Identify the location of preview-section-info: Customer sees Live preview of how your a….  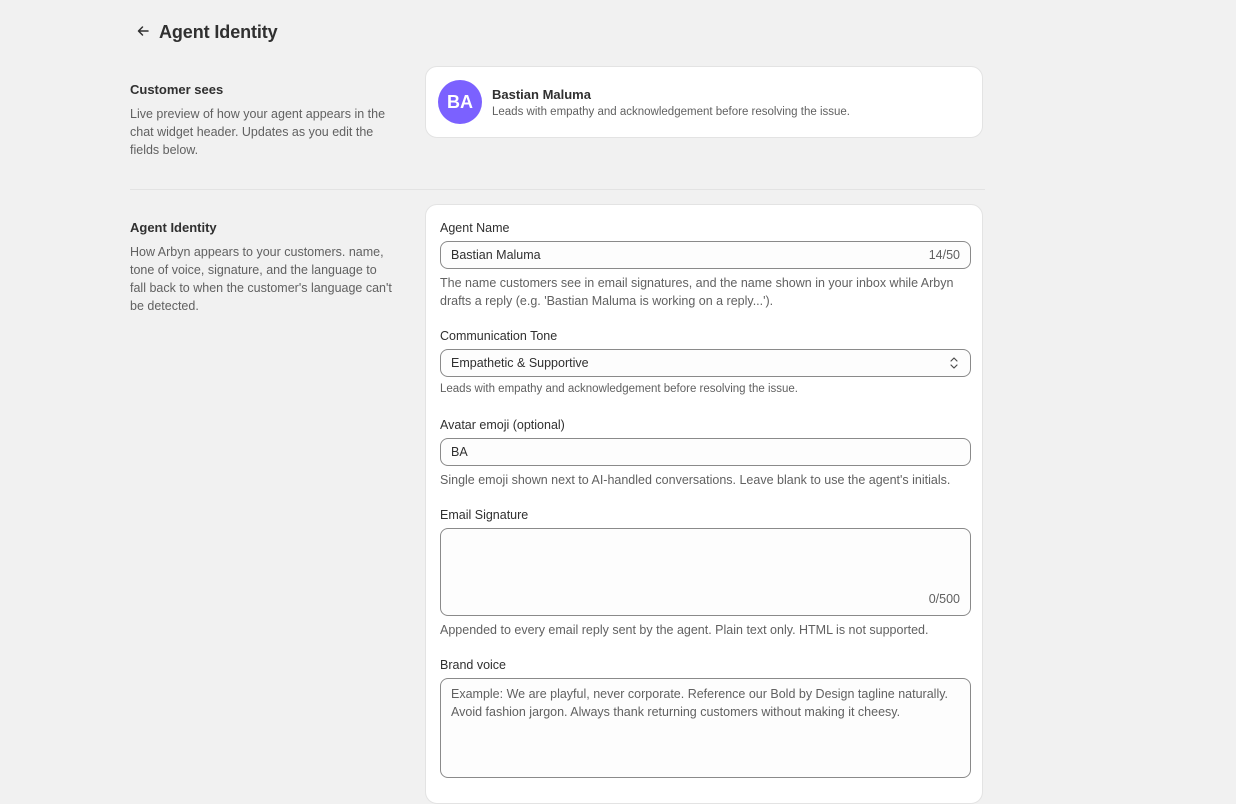
(262, 120).